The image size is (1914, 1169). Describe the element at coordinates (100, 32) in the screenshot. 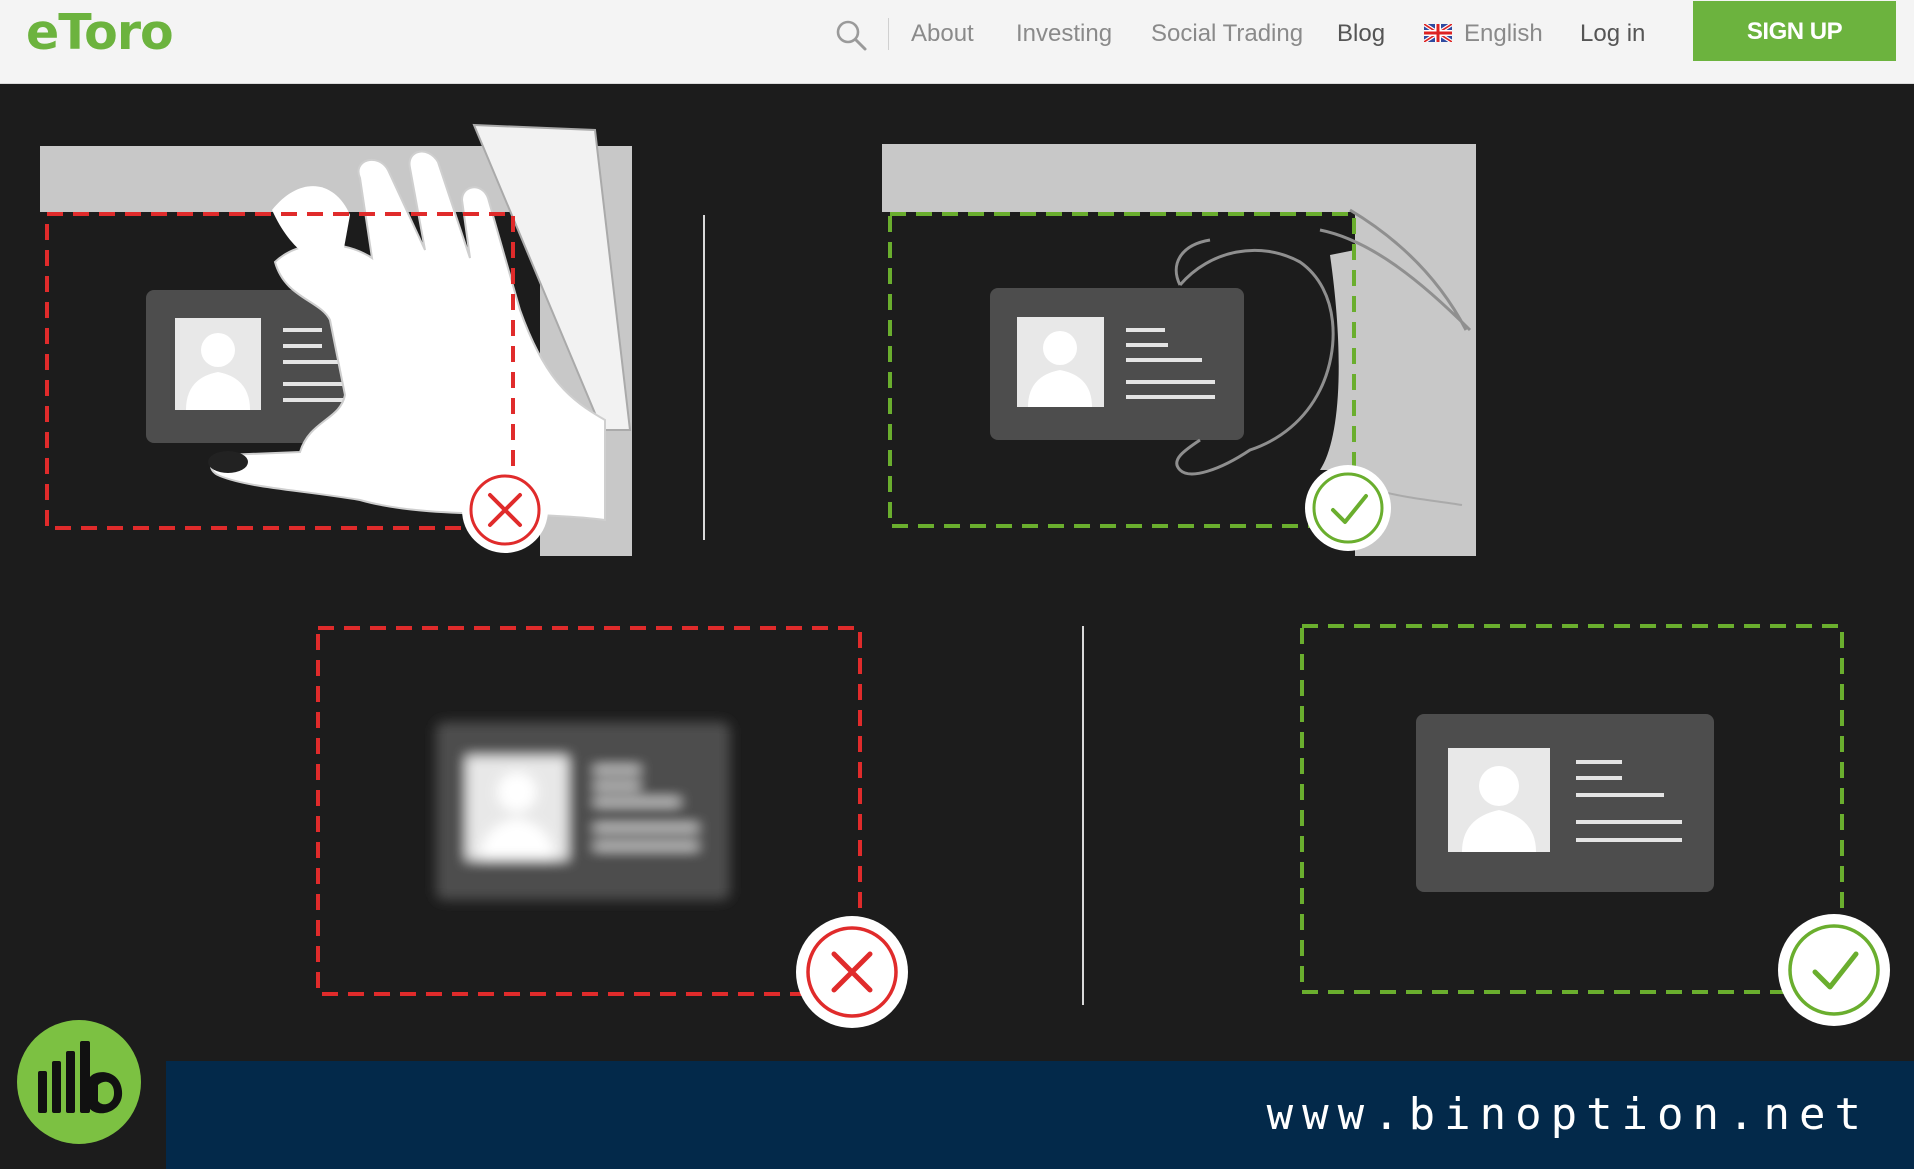

I see `etoro-logo: eToro` at that location.